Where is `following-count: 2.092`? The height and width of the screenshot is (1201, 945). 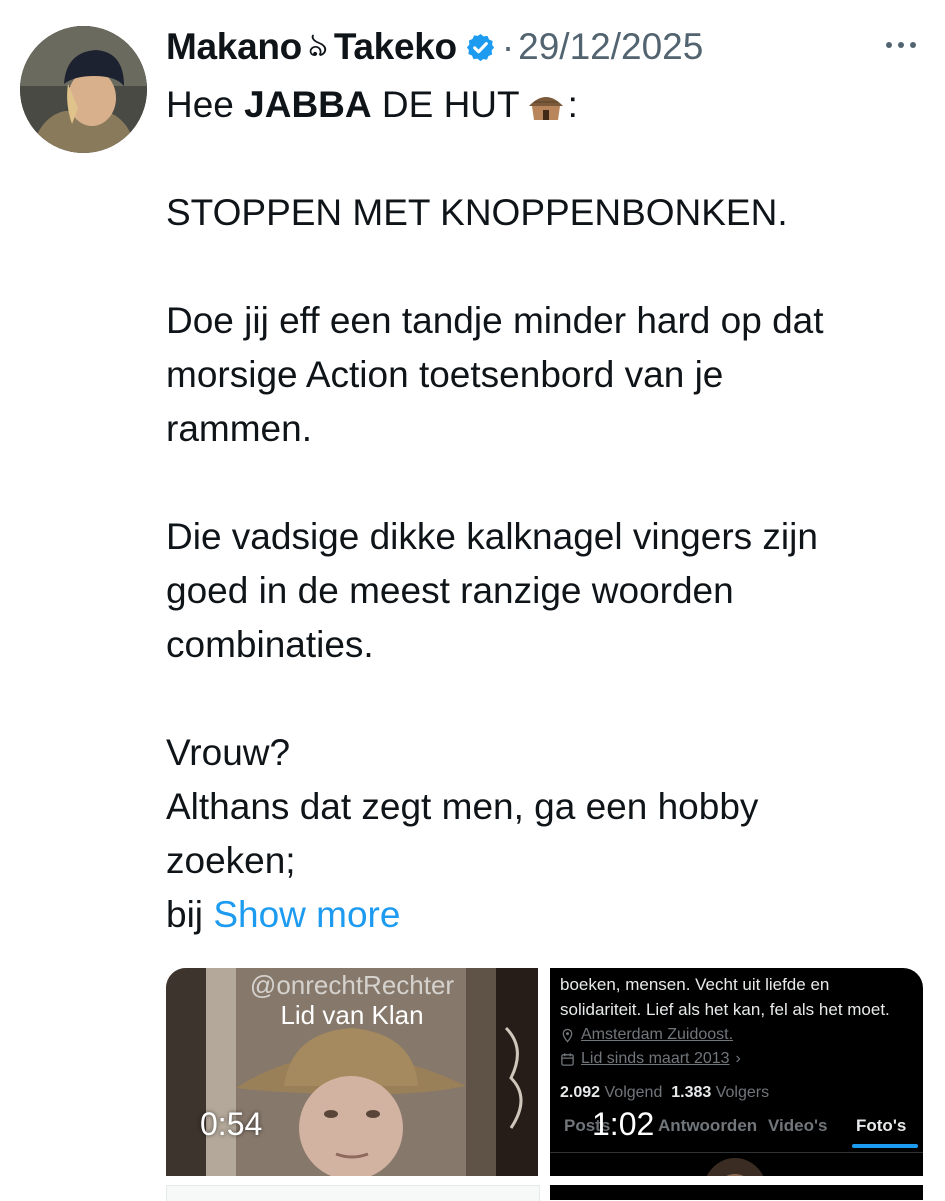 following-count: 2.092 is located at coordinates (580, 1092).